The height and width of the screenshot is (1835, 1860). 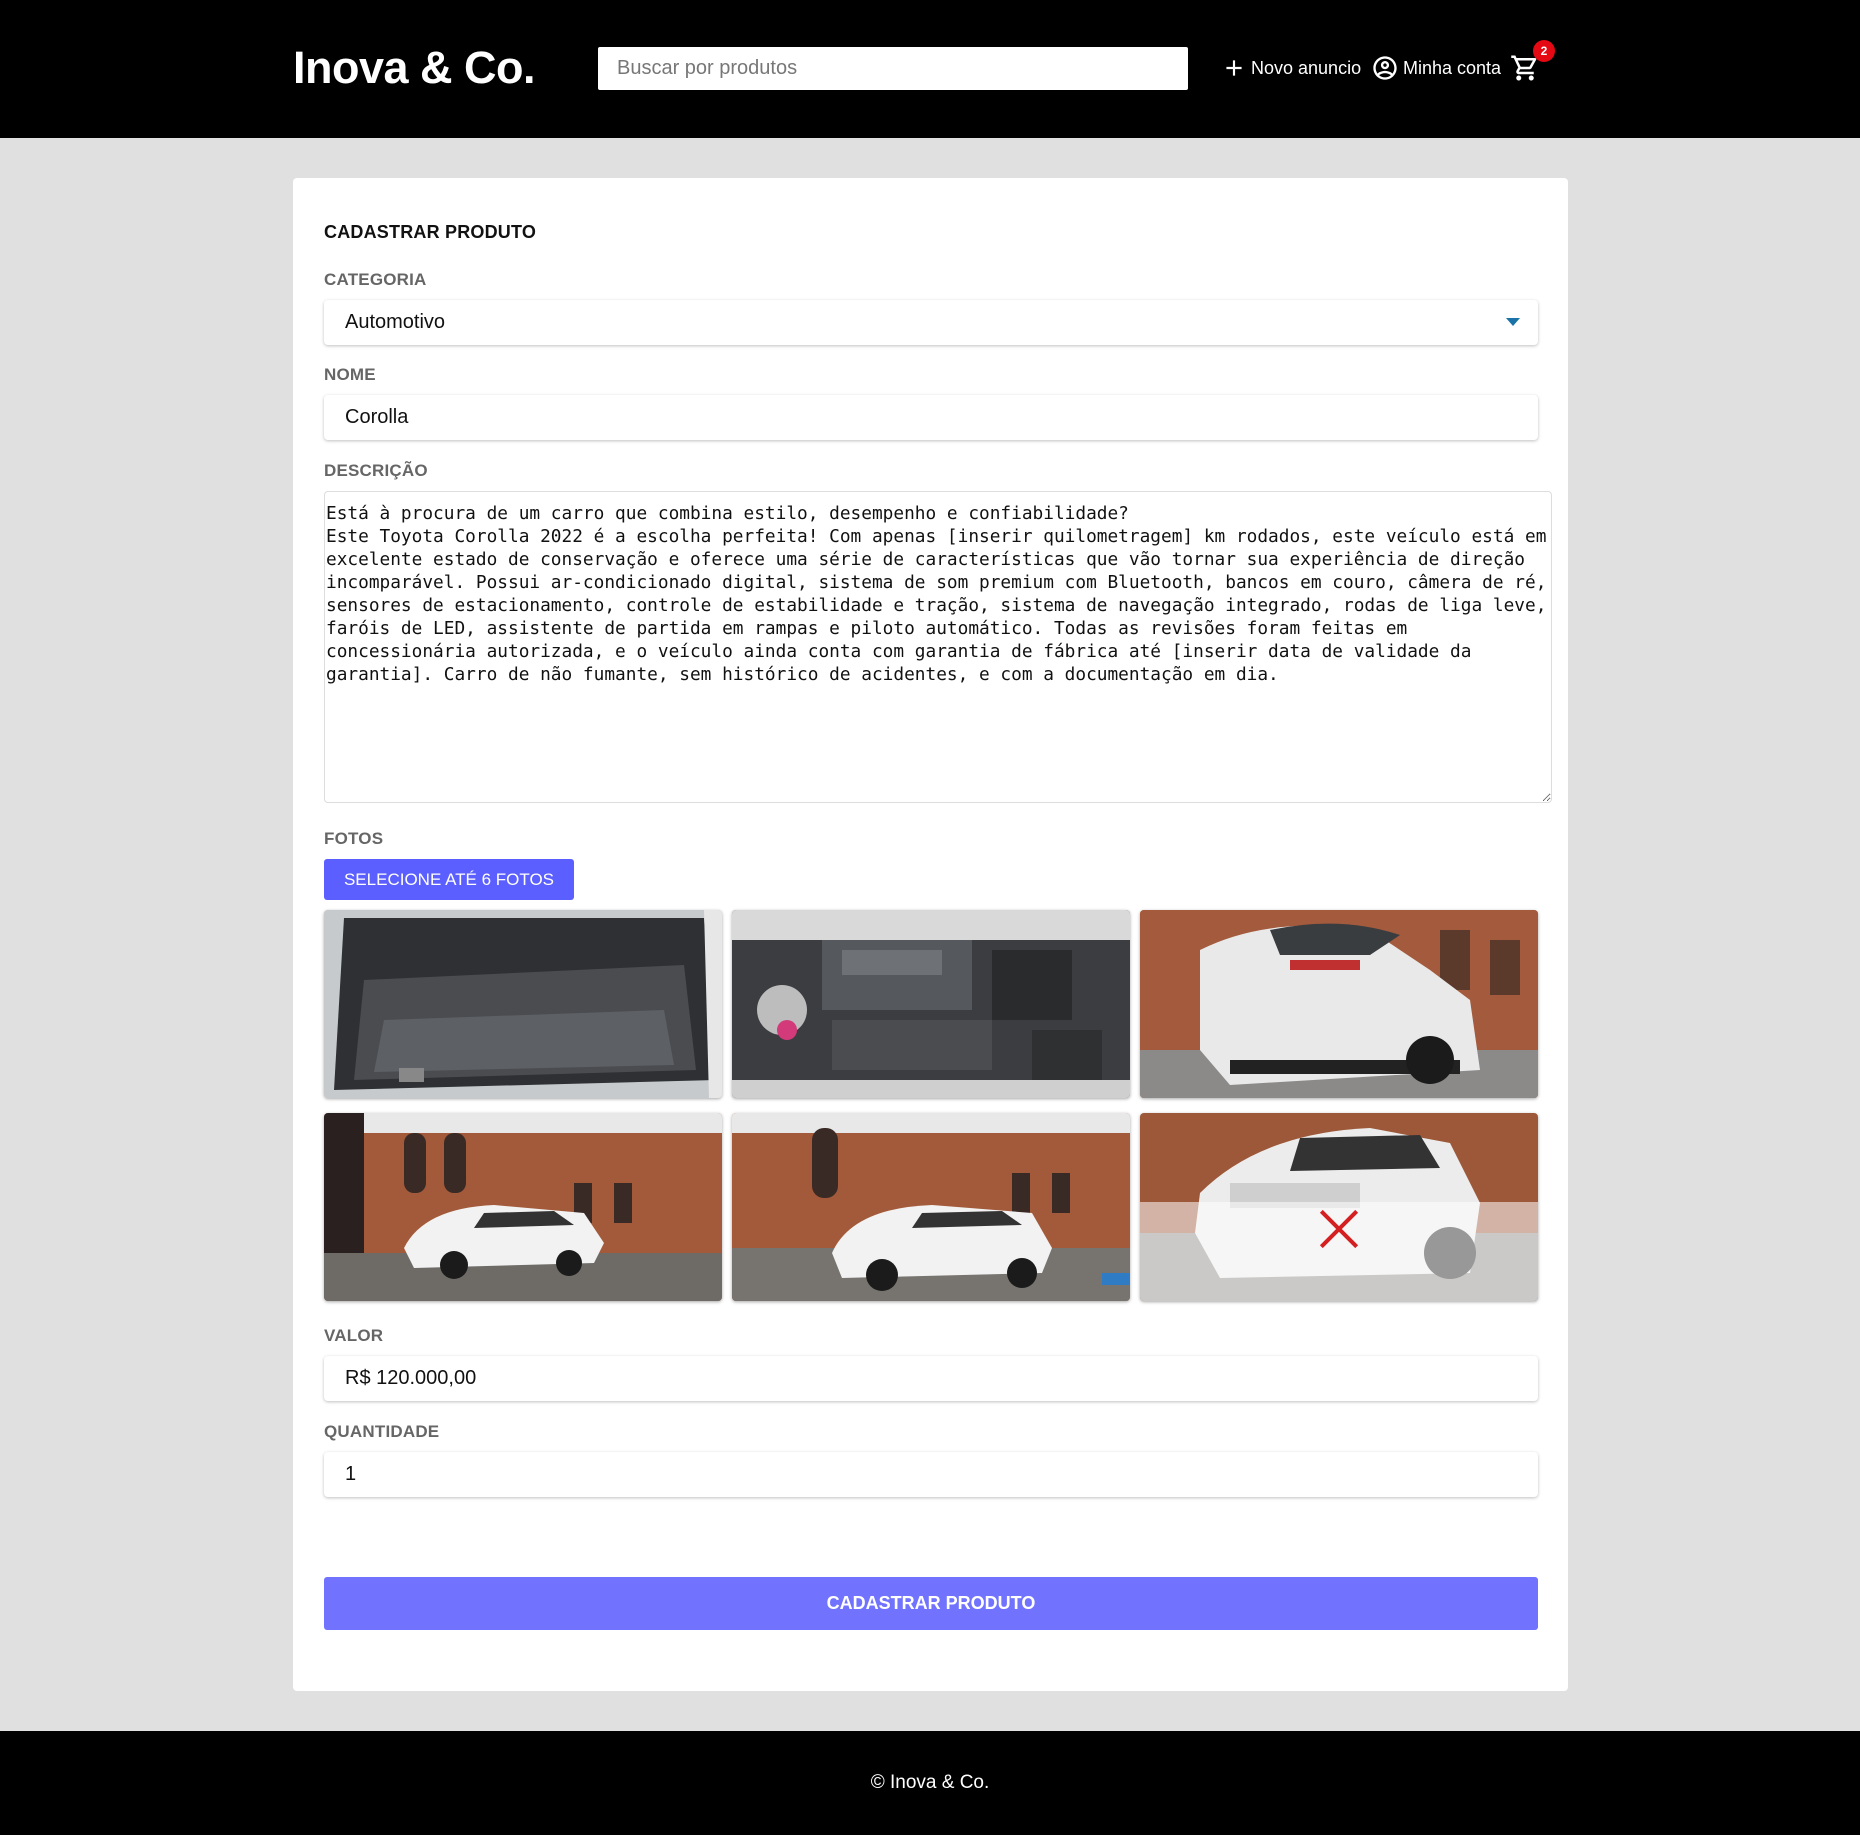 I want to click on category-value: Automotivo, so click(x=395, y=322).